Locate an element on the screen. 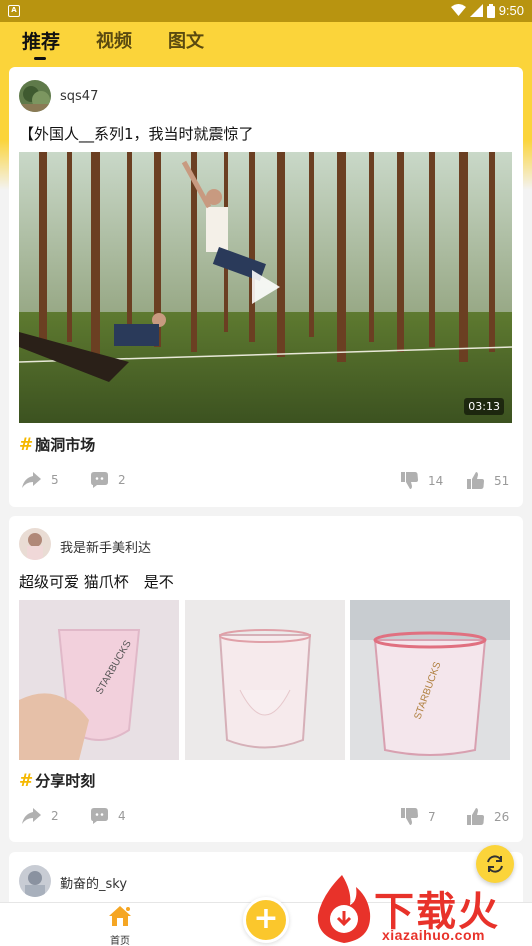  dislike-button: 14 is located at coordinates (422, 480).